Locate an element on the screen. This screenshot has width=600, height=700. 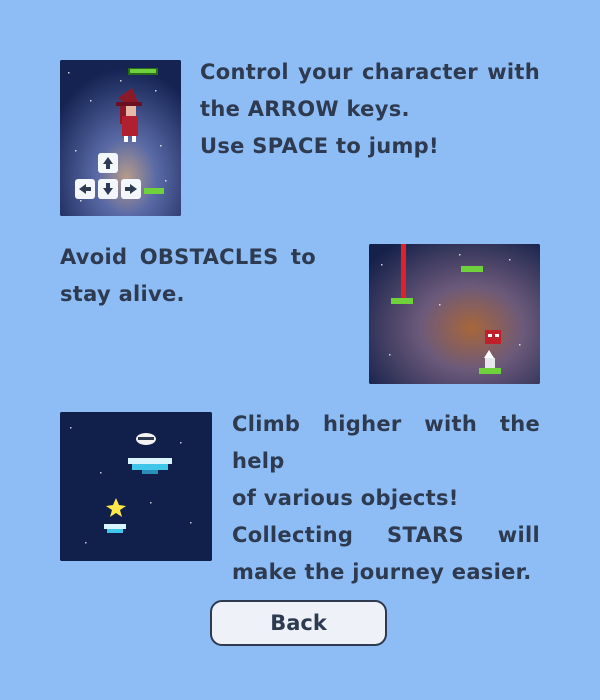
obstacles-line-1: Avoid OBSTACLES to is located at coordinates (188, 257).